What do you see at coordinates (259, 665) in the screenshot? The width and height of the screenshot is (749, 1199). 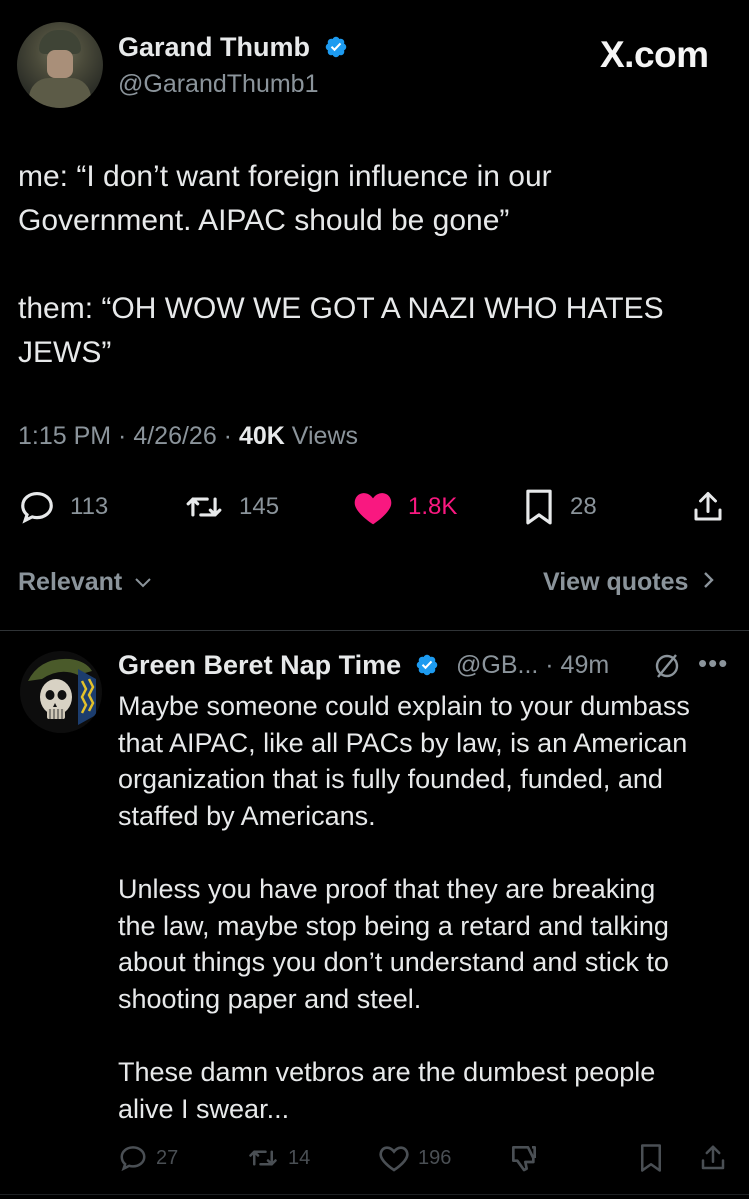 I see `reply-display-name: Green Beret Nap Time` at bounding box center [259, 665].